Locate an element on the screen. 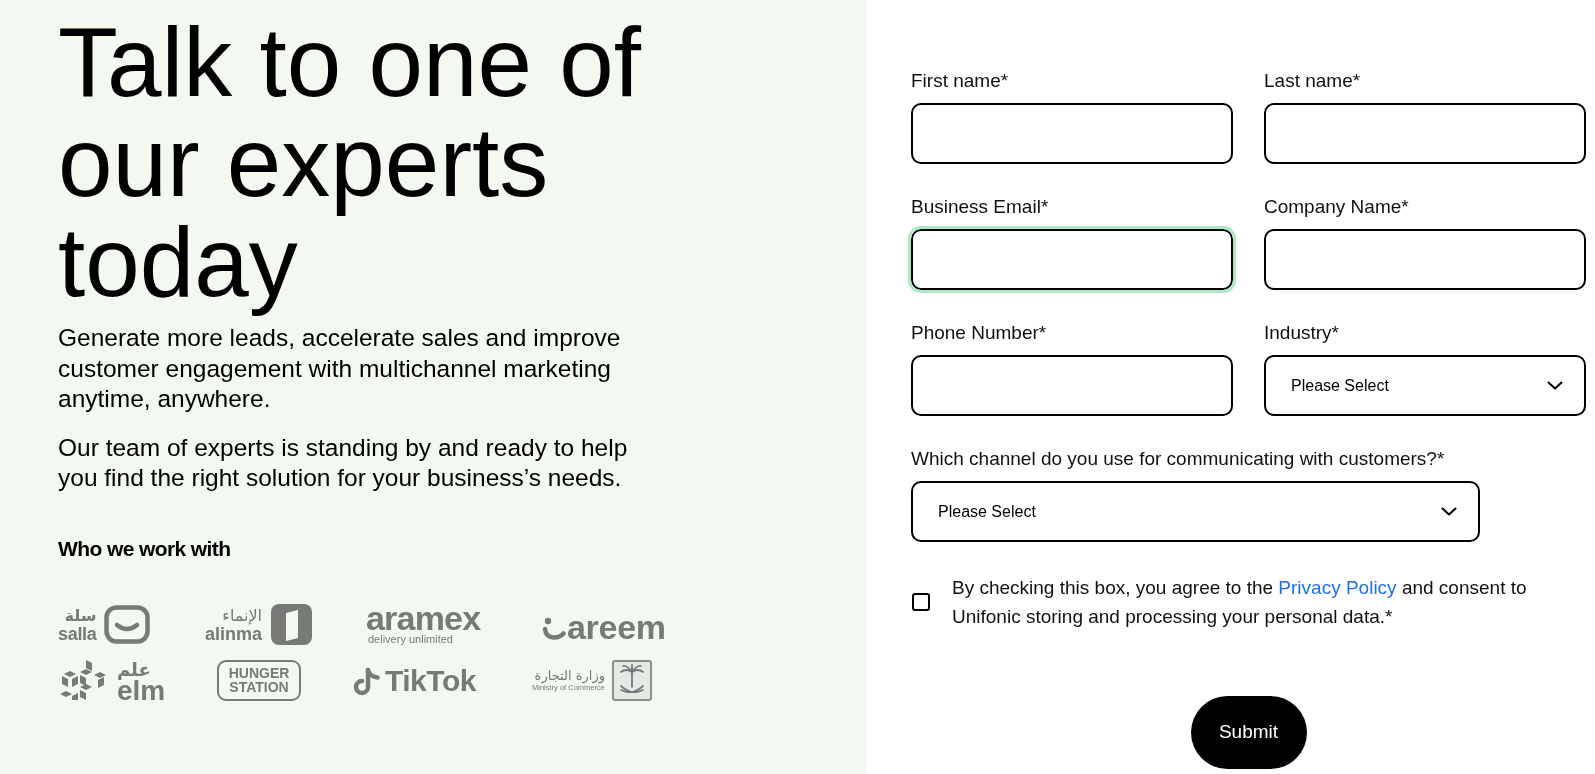 Image resolution: width=1595 pixels, height=774 pixels. logo-badge: HUNGER STATION is located at coordinates (259, 680).